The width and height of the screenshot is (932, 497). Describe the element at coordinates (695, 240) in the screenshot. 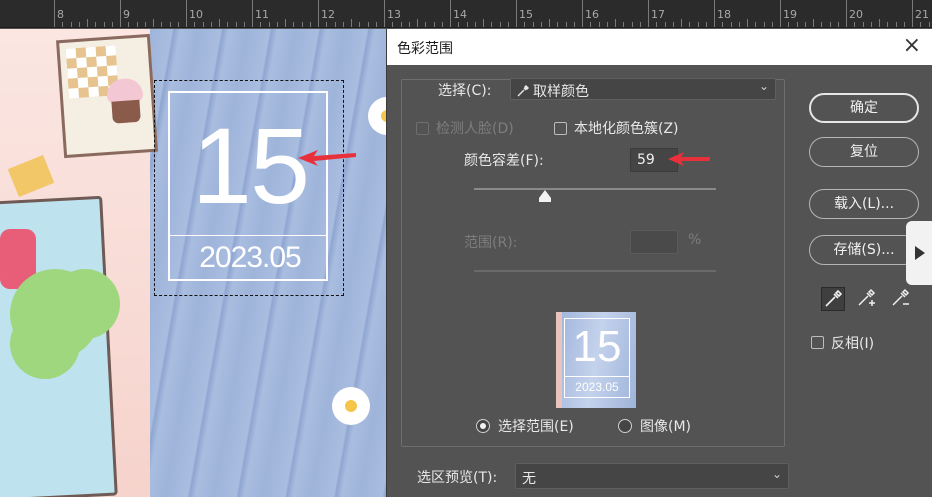

I see `range-unit: %` at that location.